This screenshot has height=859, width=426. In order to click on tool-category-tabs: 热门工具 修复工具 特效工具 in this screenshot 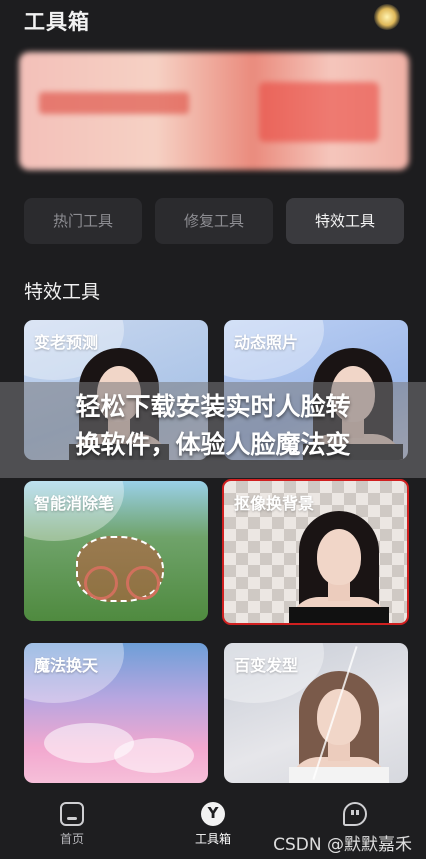, I will do `click(214, 221)`.